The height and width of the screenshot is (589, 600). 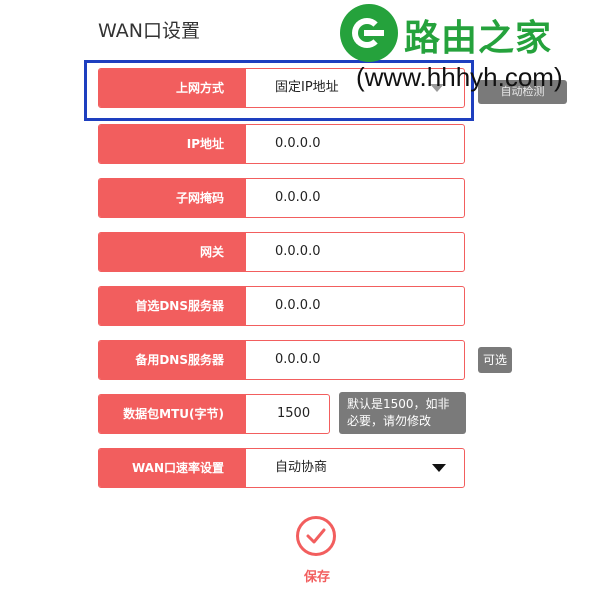 What do you see at coordinates (301, 467) in the screenshot?
I see `wan-speed-value: 自动协商` at bounding box center [301, 467].